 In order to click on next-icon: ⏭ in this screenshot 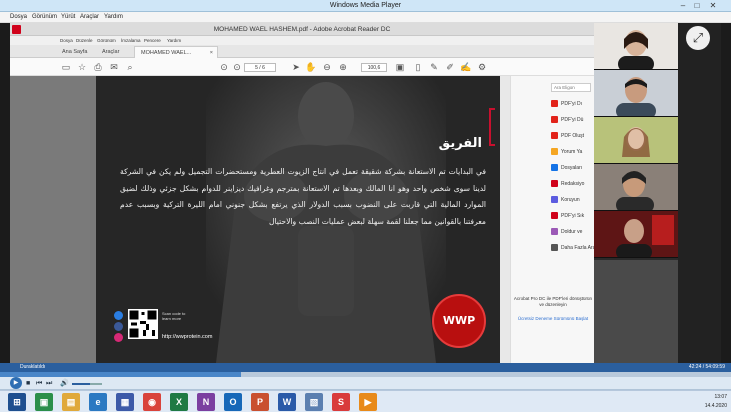, I will do `click(49, 383)`.